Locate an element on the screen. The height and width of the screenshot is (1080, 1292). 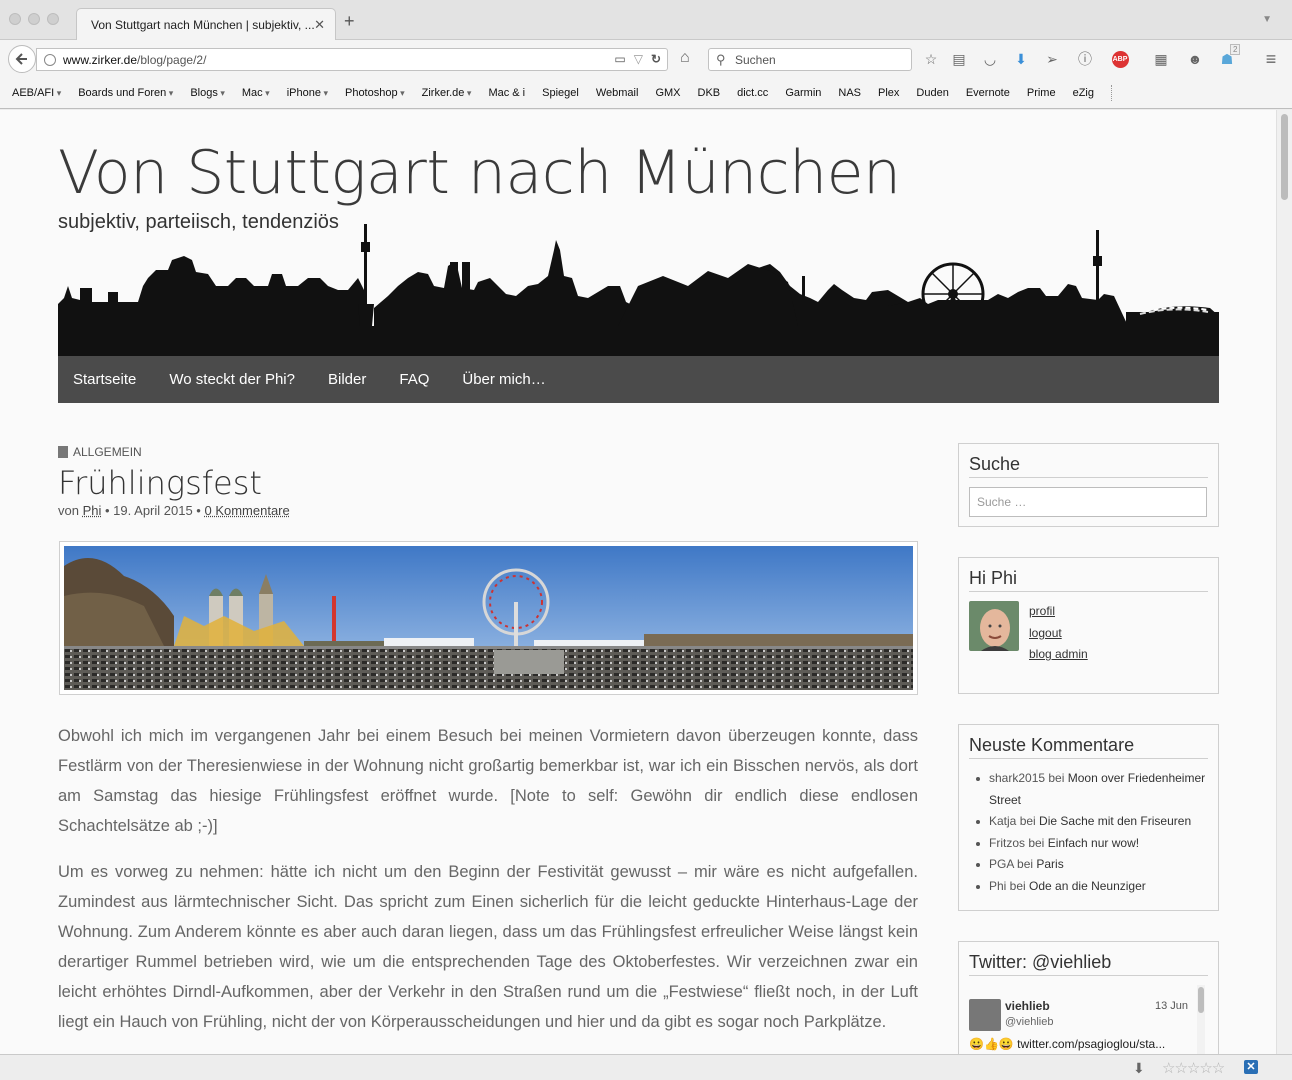
zoom-window-button is located at coordinates (53, 19).